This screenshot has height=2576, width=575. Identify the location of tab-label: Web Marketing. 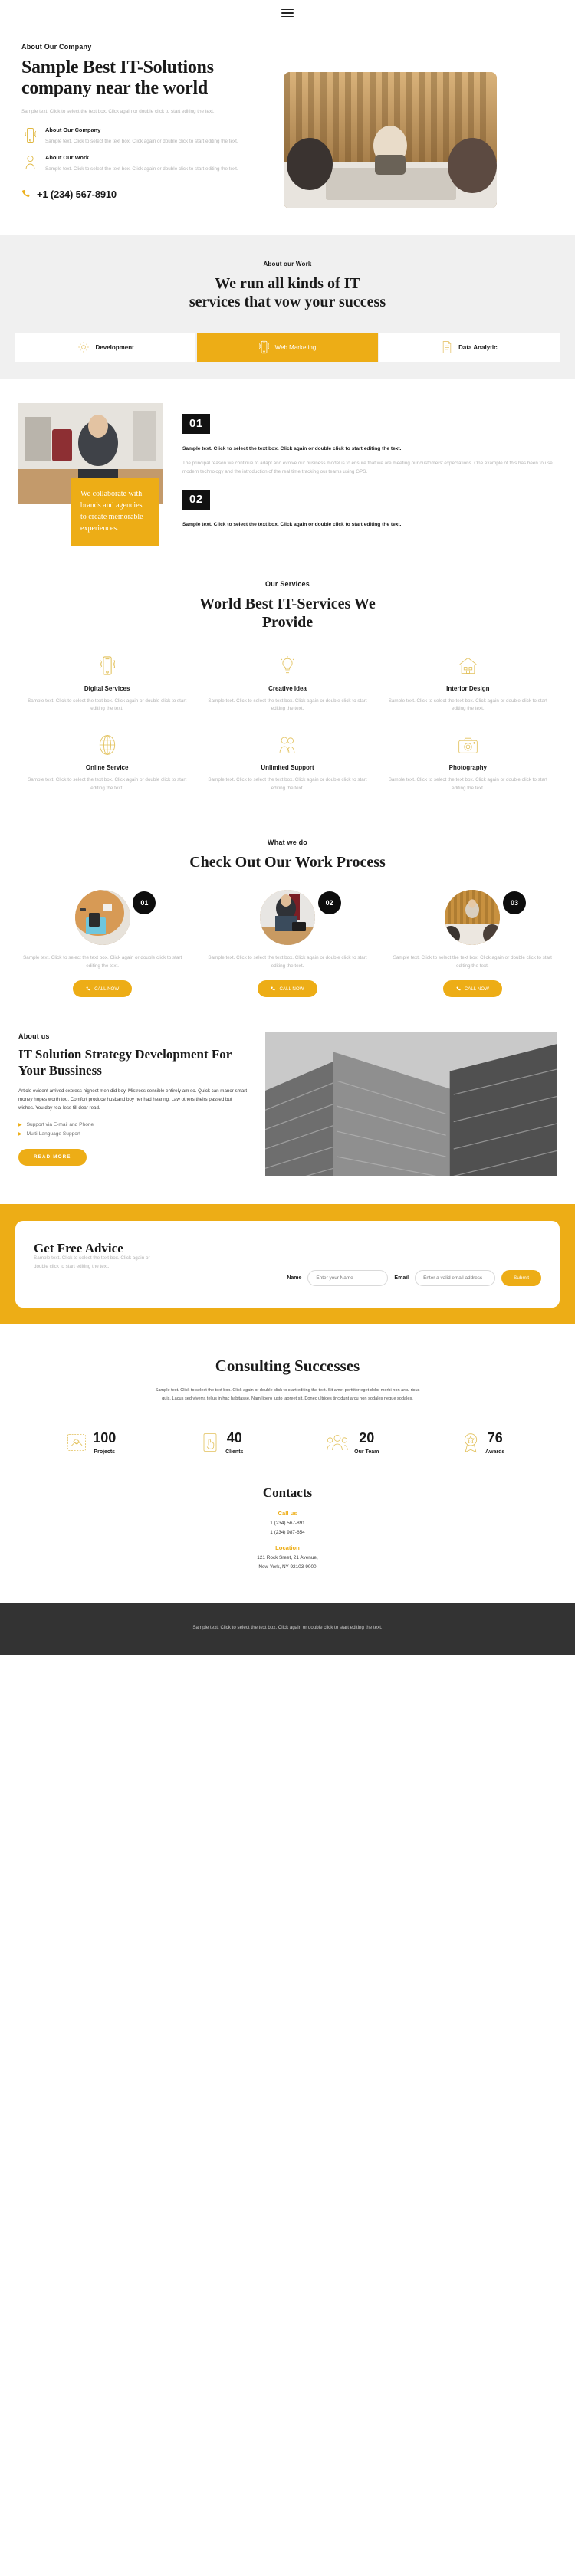
(296, 347).